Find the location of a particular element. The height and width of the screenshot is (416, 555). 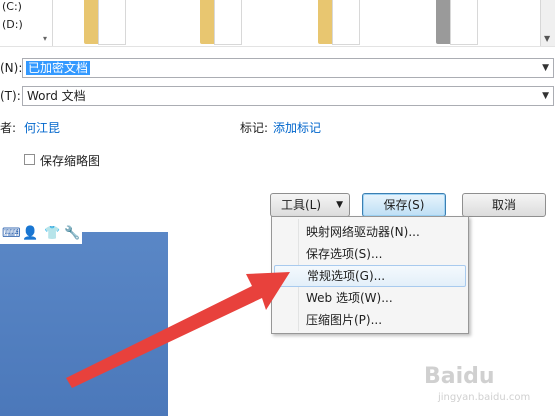

watermark-logo: Baidu is located at coordinates (459, 376).